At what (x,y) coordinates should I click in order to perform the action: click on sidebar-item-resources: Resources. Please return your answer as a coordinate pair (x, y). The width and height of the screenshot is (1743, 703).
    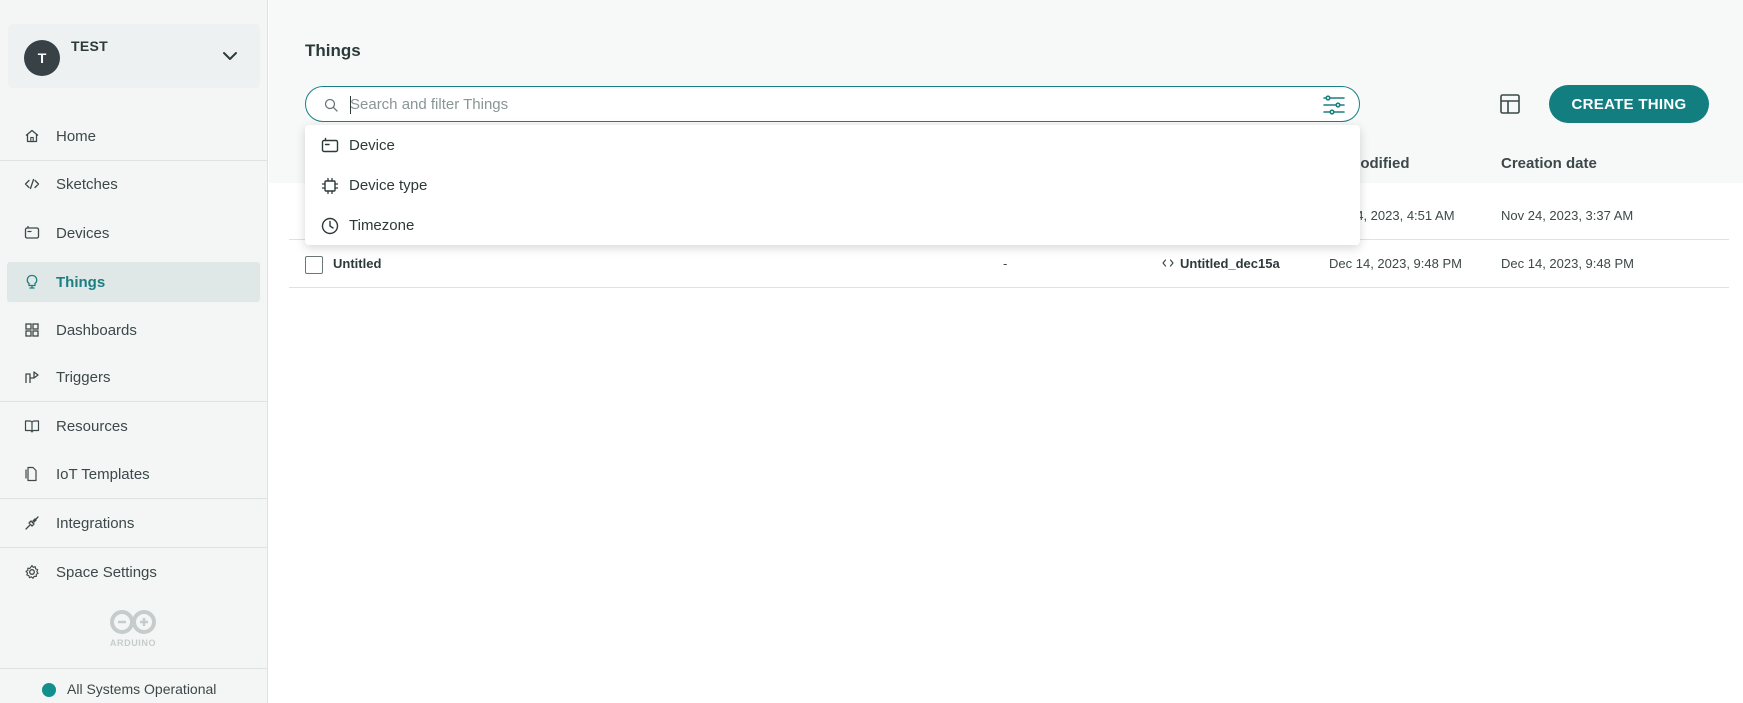
    Looking at the image, I should click on (134, 426).